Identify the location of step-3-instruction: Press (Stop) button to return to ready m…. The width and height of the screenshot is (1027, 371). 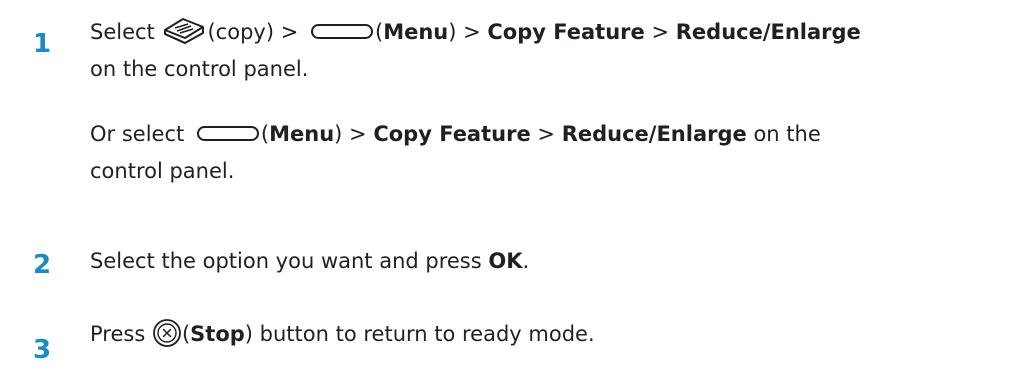
(555, 334).